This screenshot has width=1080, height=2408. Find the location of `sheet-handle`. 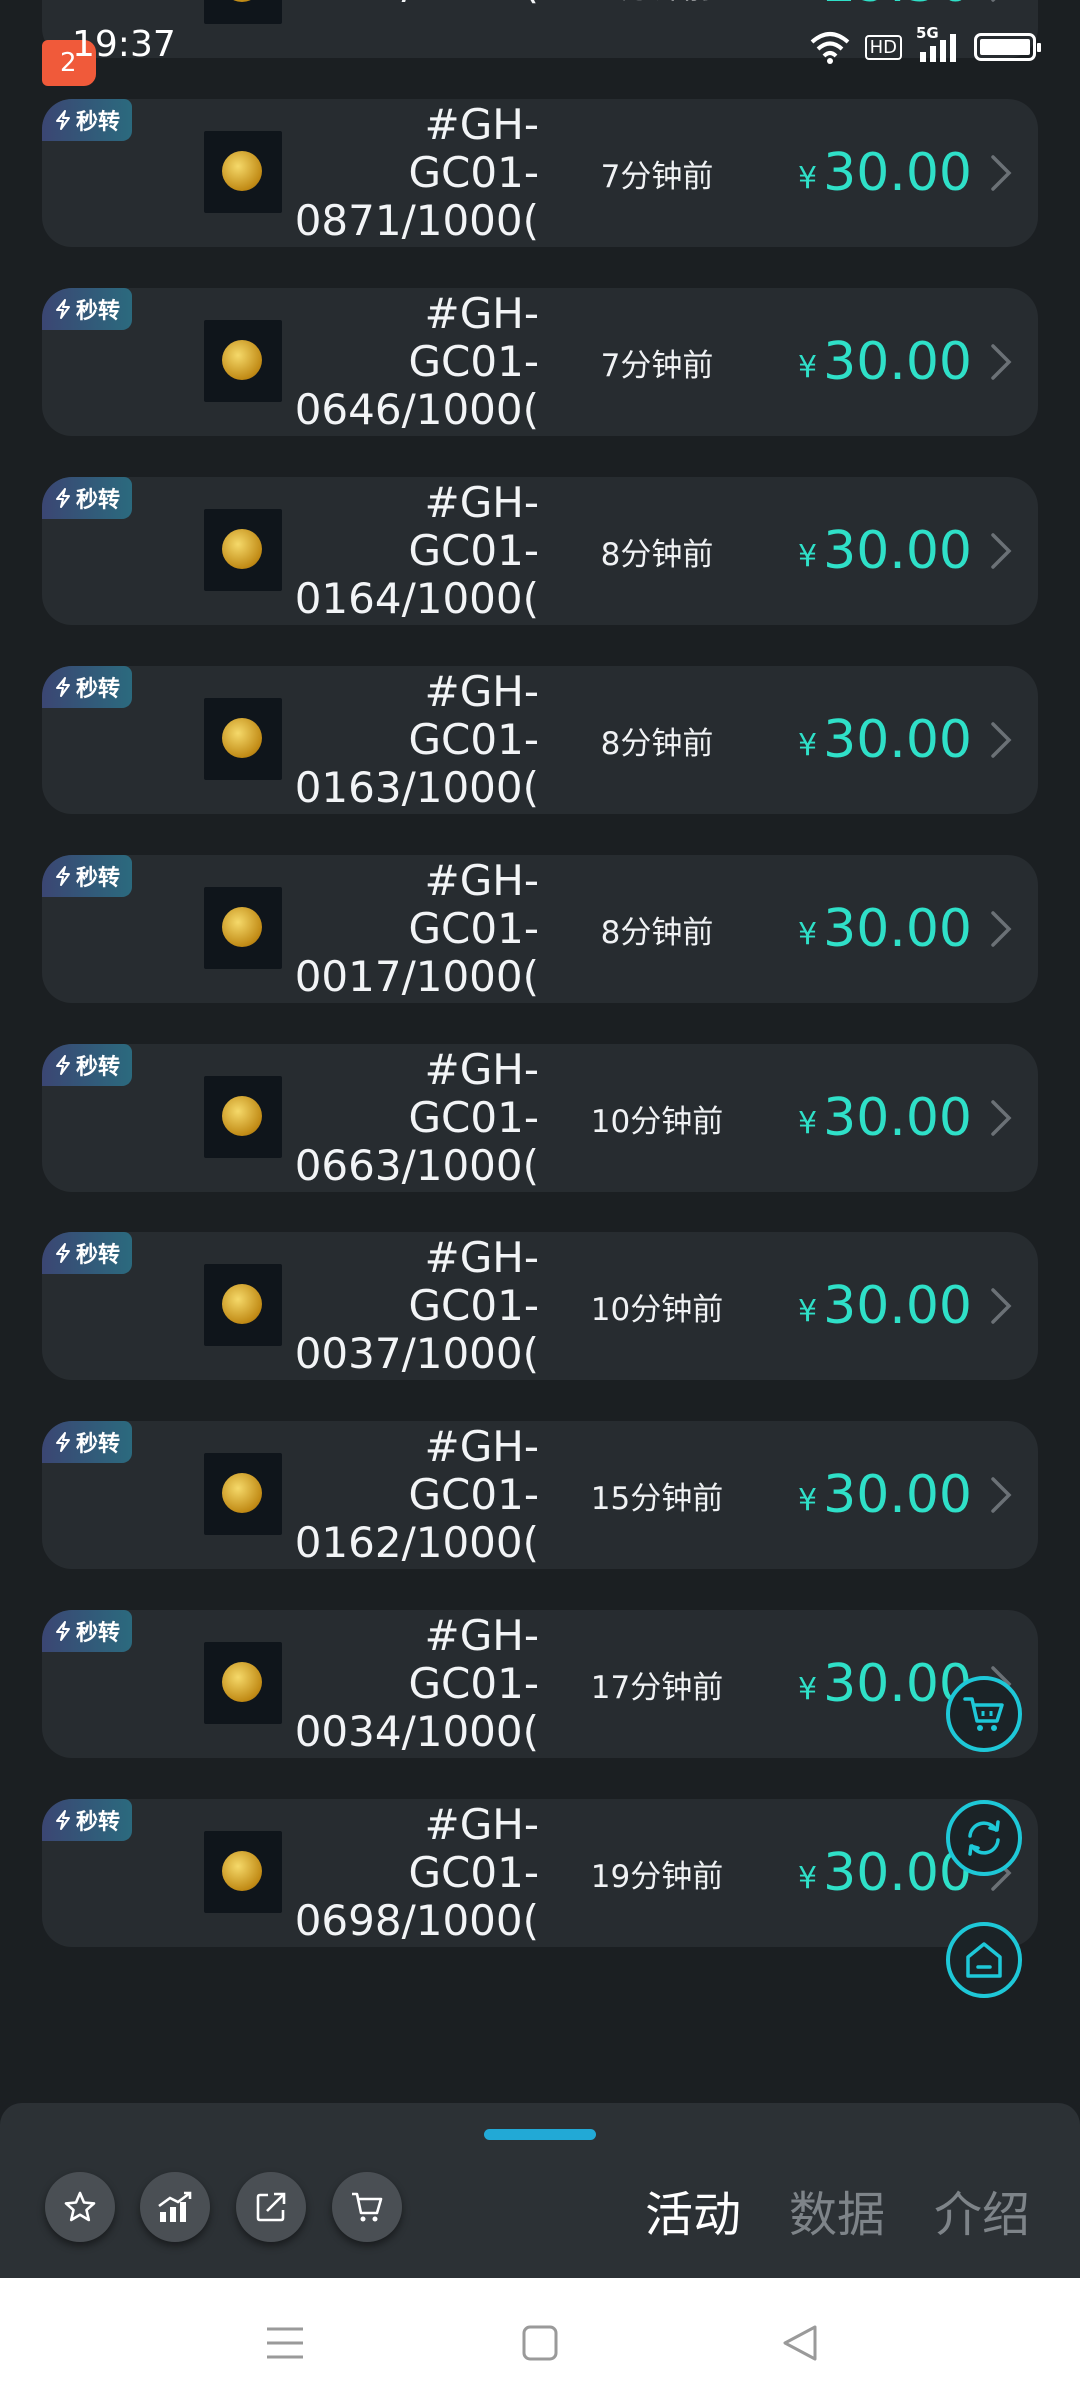

sheet-handle is located at coordinates (540, 2134).